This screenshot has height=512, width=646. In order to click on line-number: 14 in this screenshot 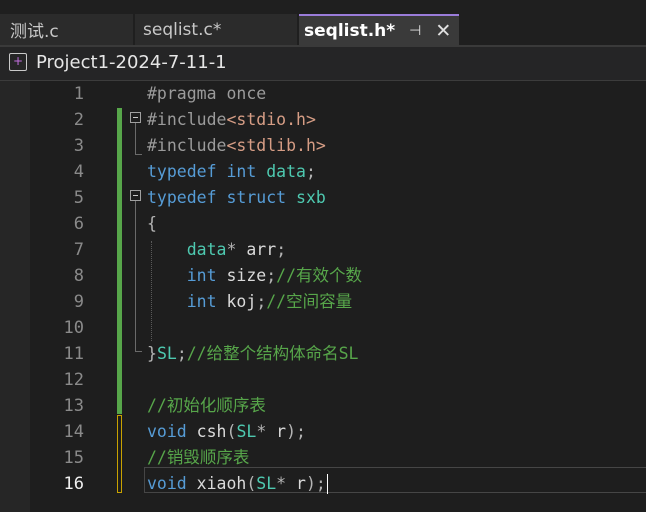, I will do `click(73, 432)`.